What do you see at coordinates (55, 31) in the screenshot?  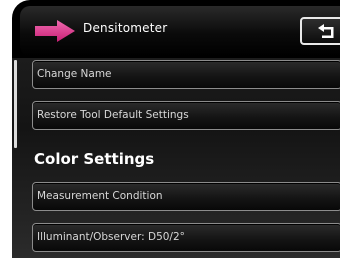 I see `pink-arrow-icon` at bounding box center [55, 31].